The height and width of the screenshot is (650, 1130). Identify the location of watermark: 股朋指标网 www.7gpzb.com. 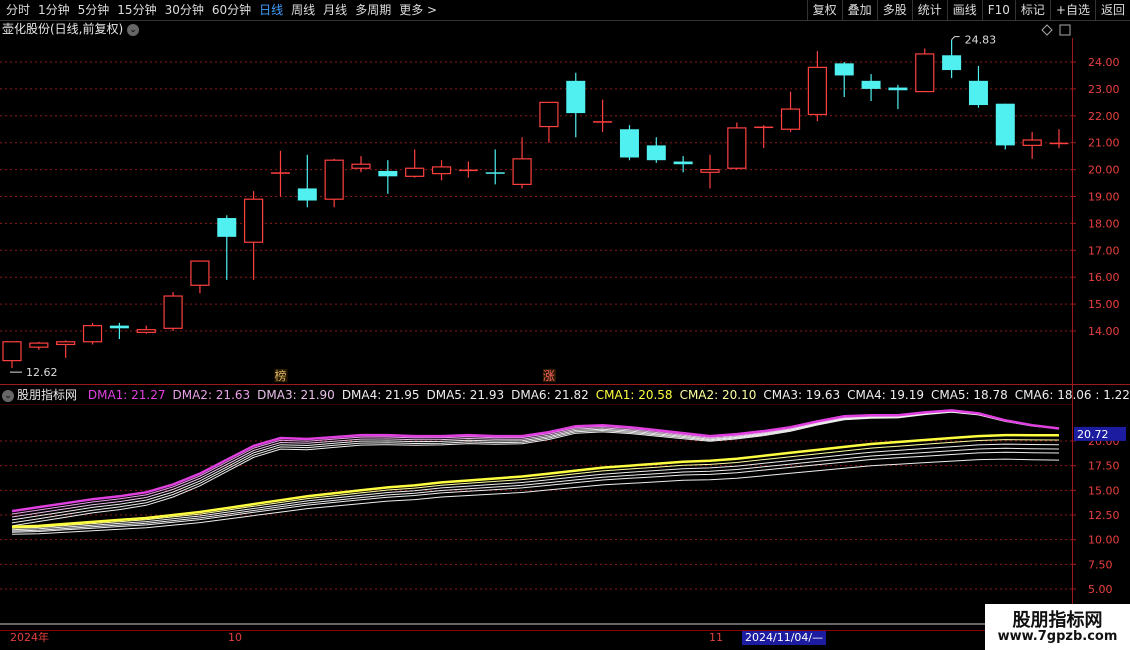
(1057, 627).